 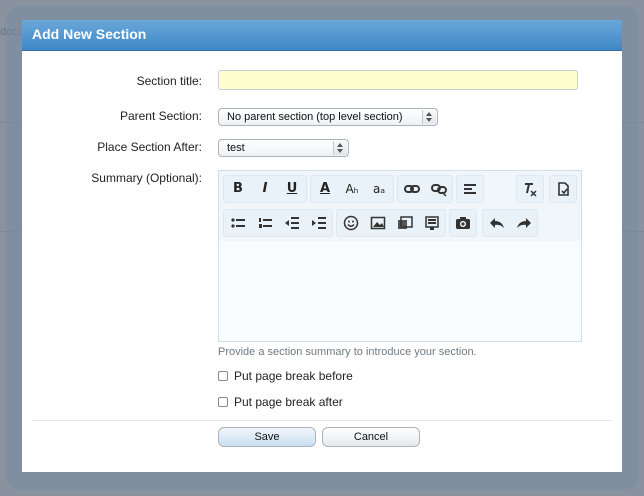 I want to click on link-group, so click(x=425, y=189).